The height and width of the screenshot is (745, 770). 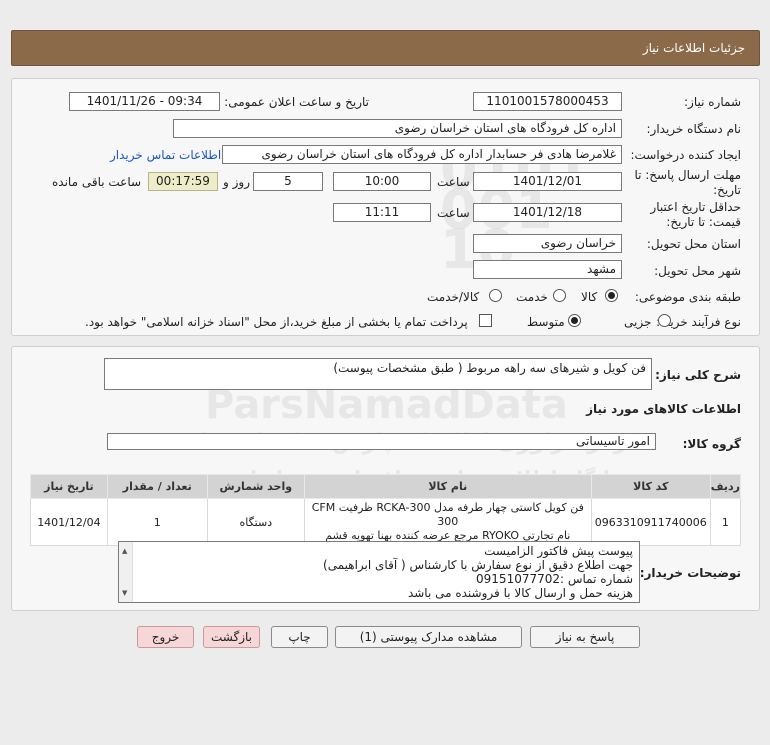 I want to click on col-qty: تعداد / مقدار, so click(x=157, y=486).